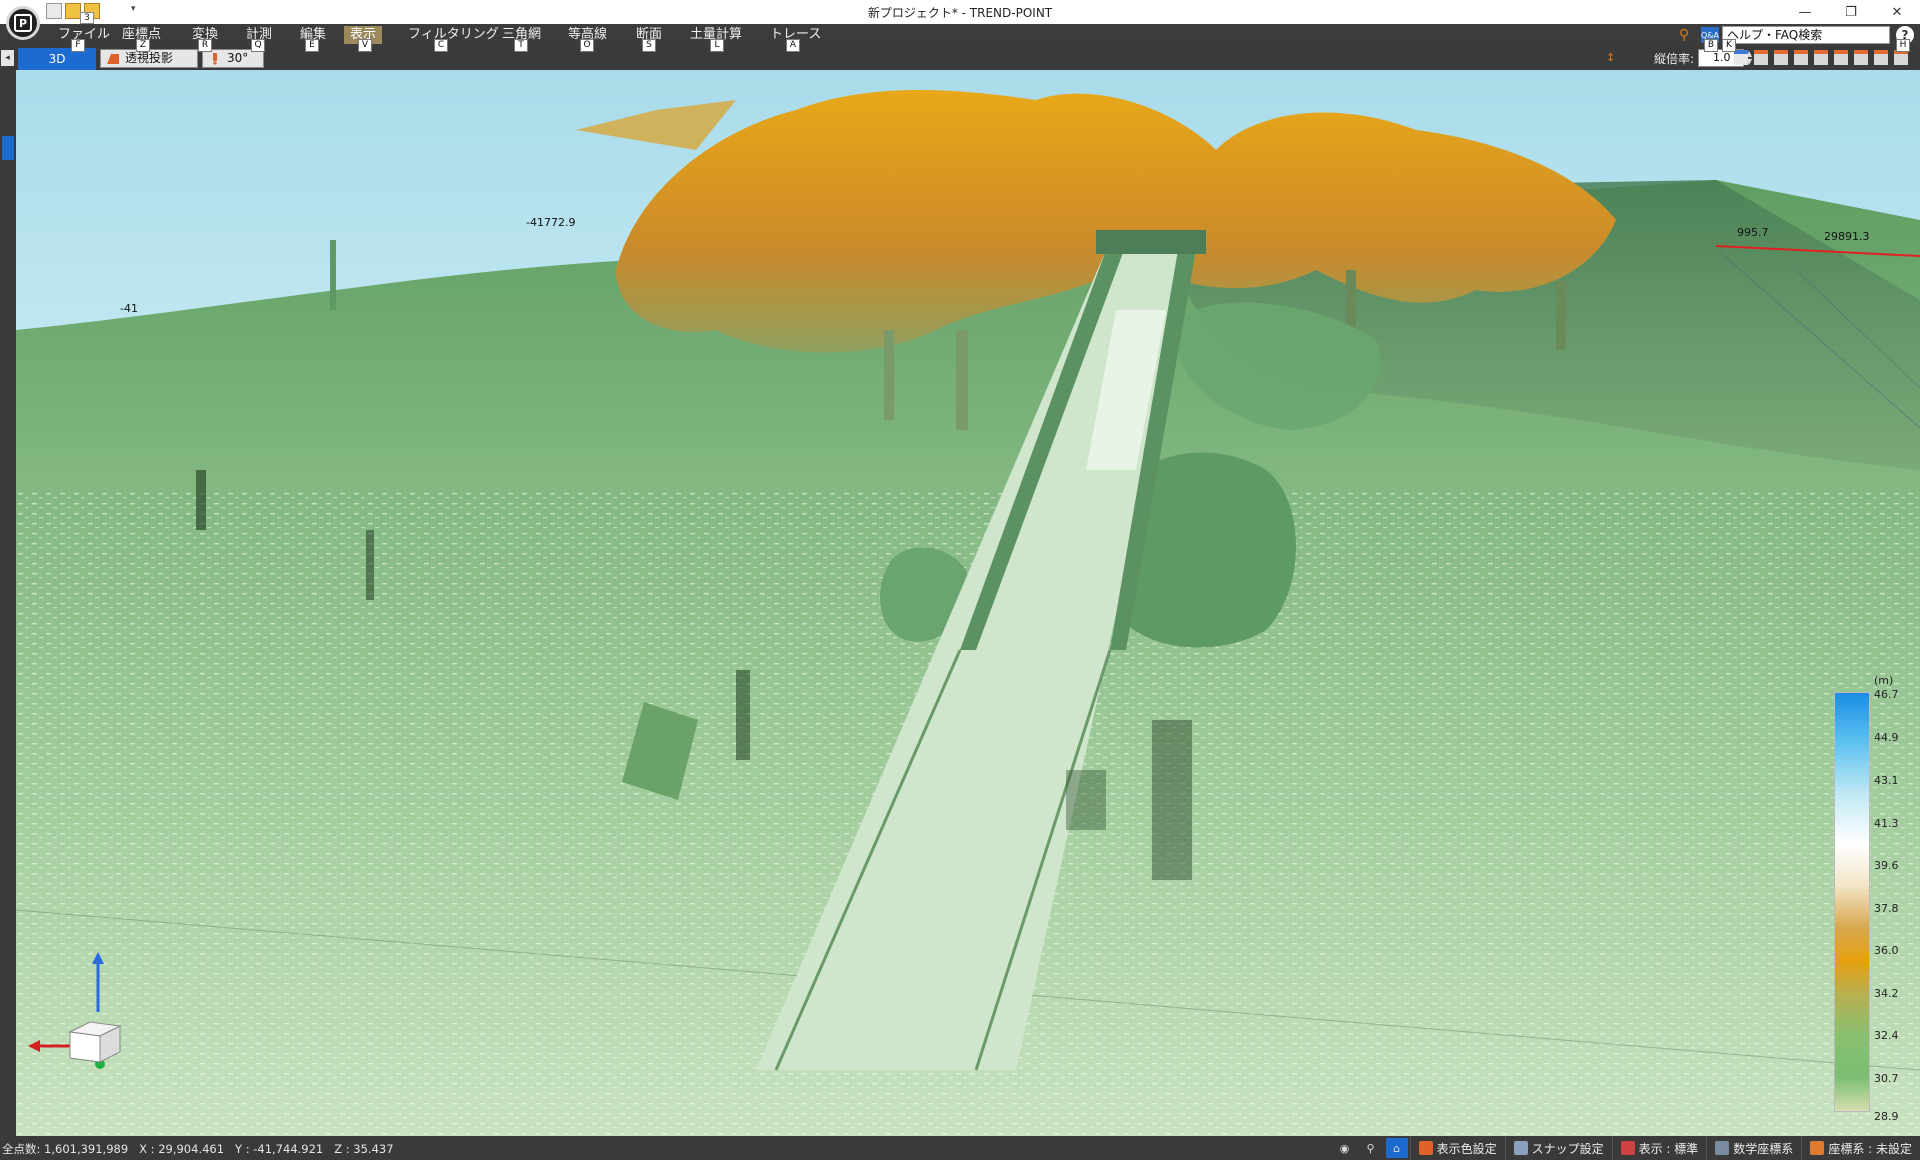 The image size is (1920, 1160). I want to click on cursor-z: Z : 35.437, so click(364, 1149).